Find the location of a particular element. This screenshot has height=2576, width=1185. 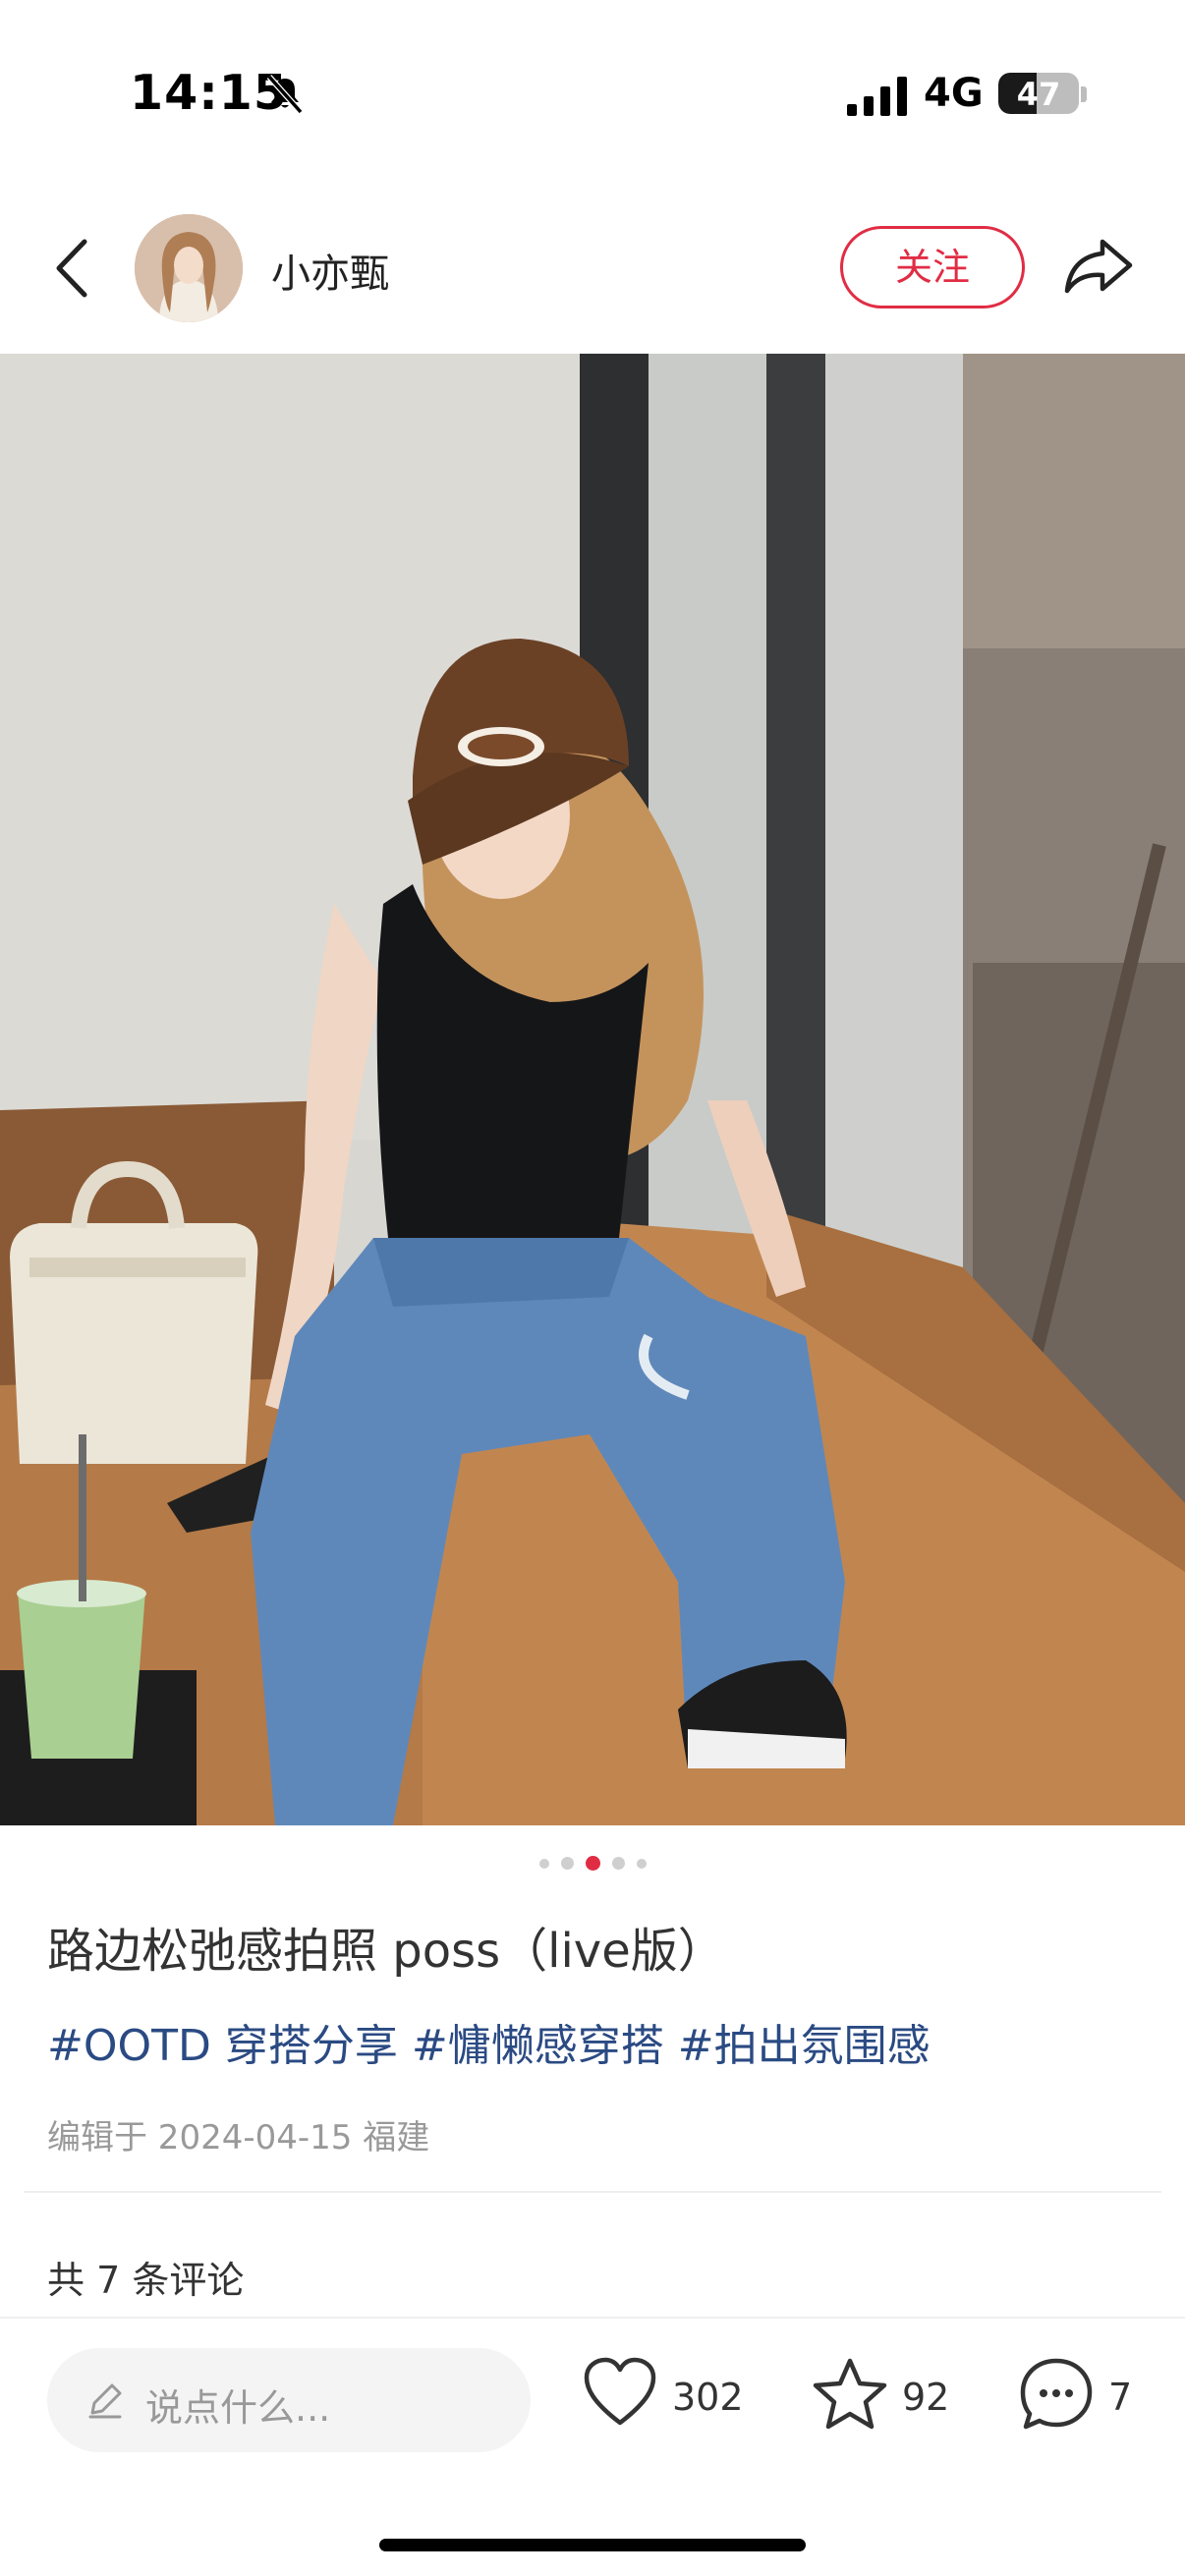

post-title: 路边松弛感拍照 poss（live版） is located at coordinates (386, 1951).